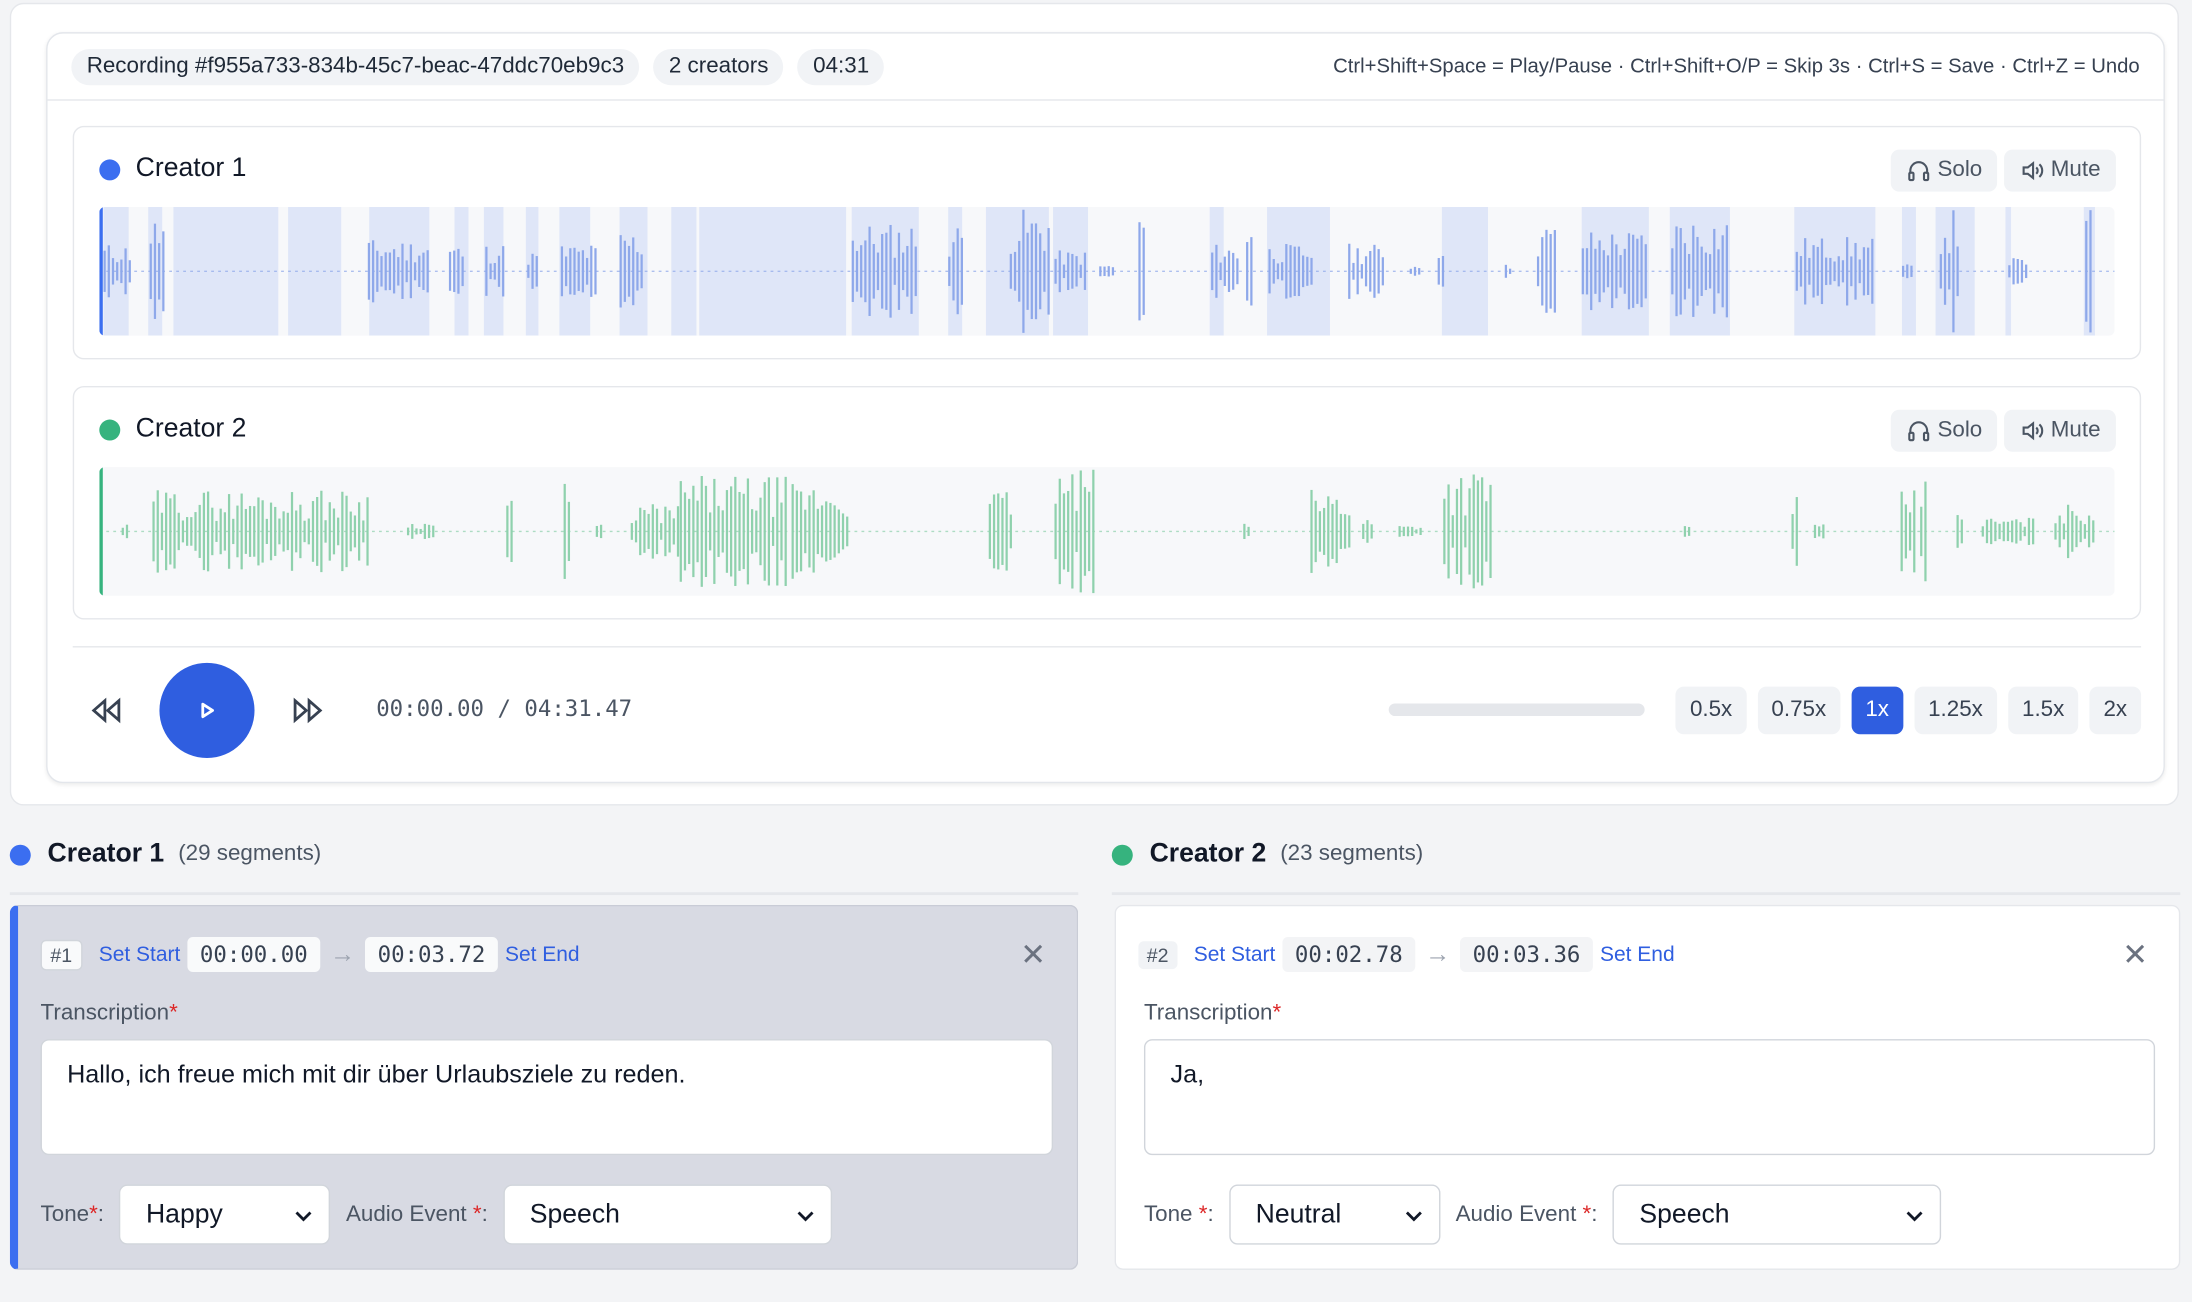 This screenshot has height=1302, width=2192. What do you see at coordinates (1877, 710) in the screenshot?
I see `speed-option-active: 1x` at bounding box center [1877, 710].